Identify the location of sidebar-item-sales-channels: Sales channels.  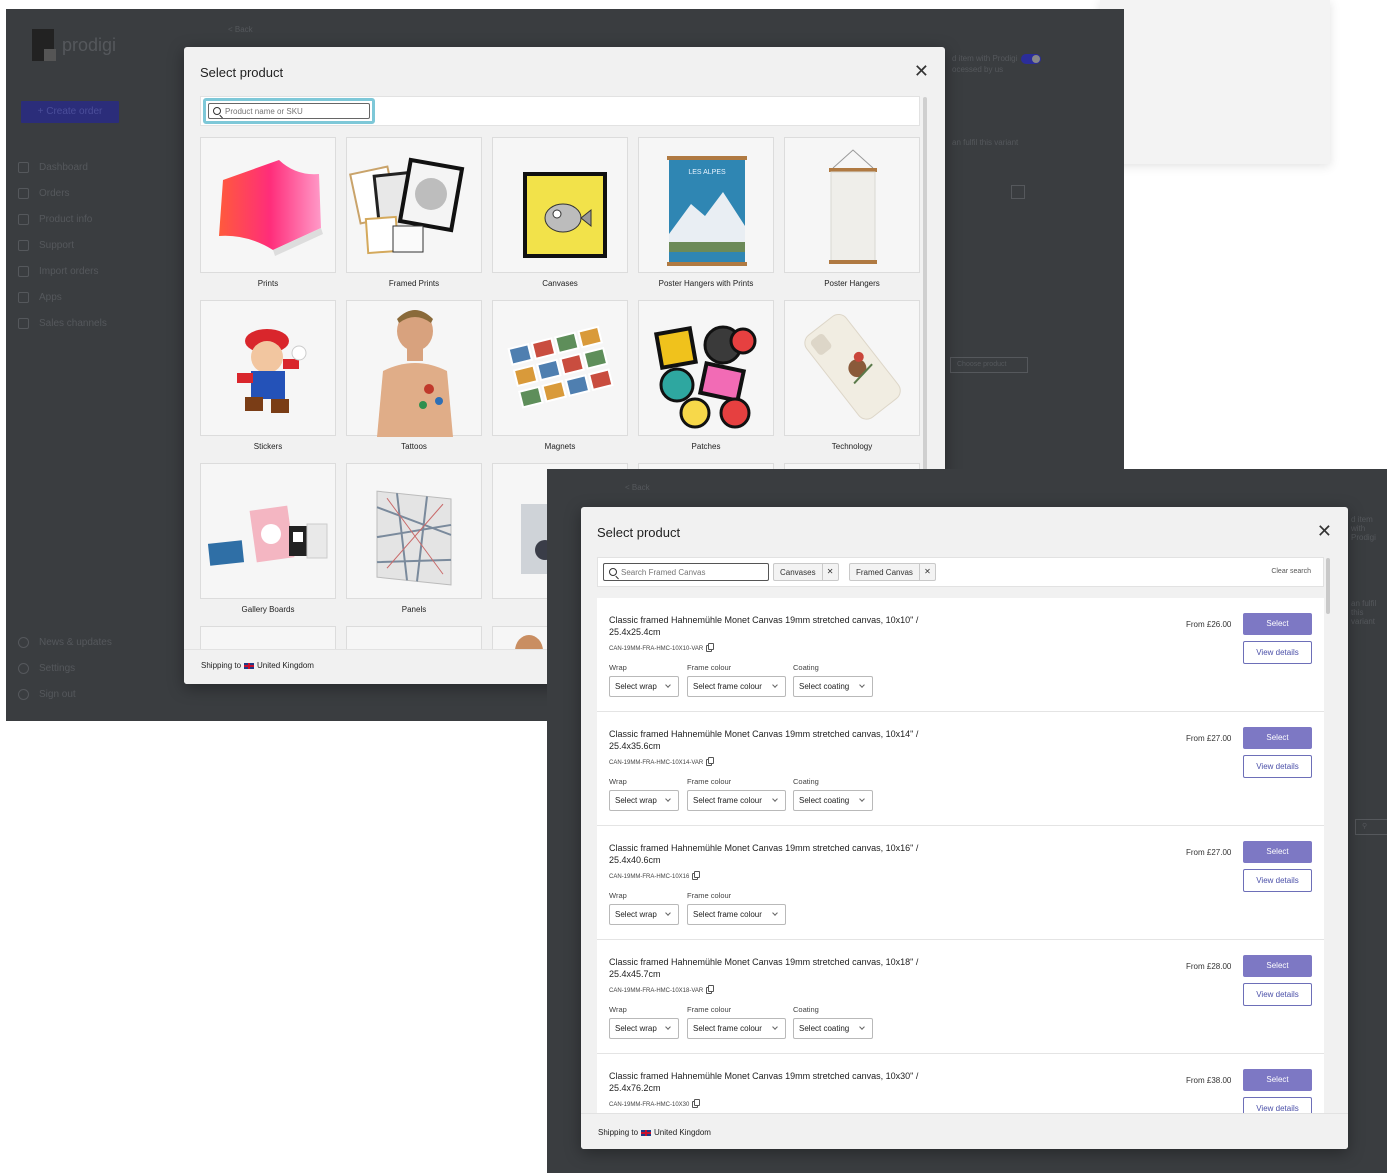
(62, 323).